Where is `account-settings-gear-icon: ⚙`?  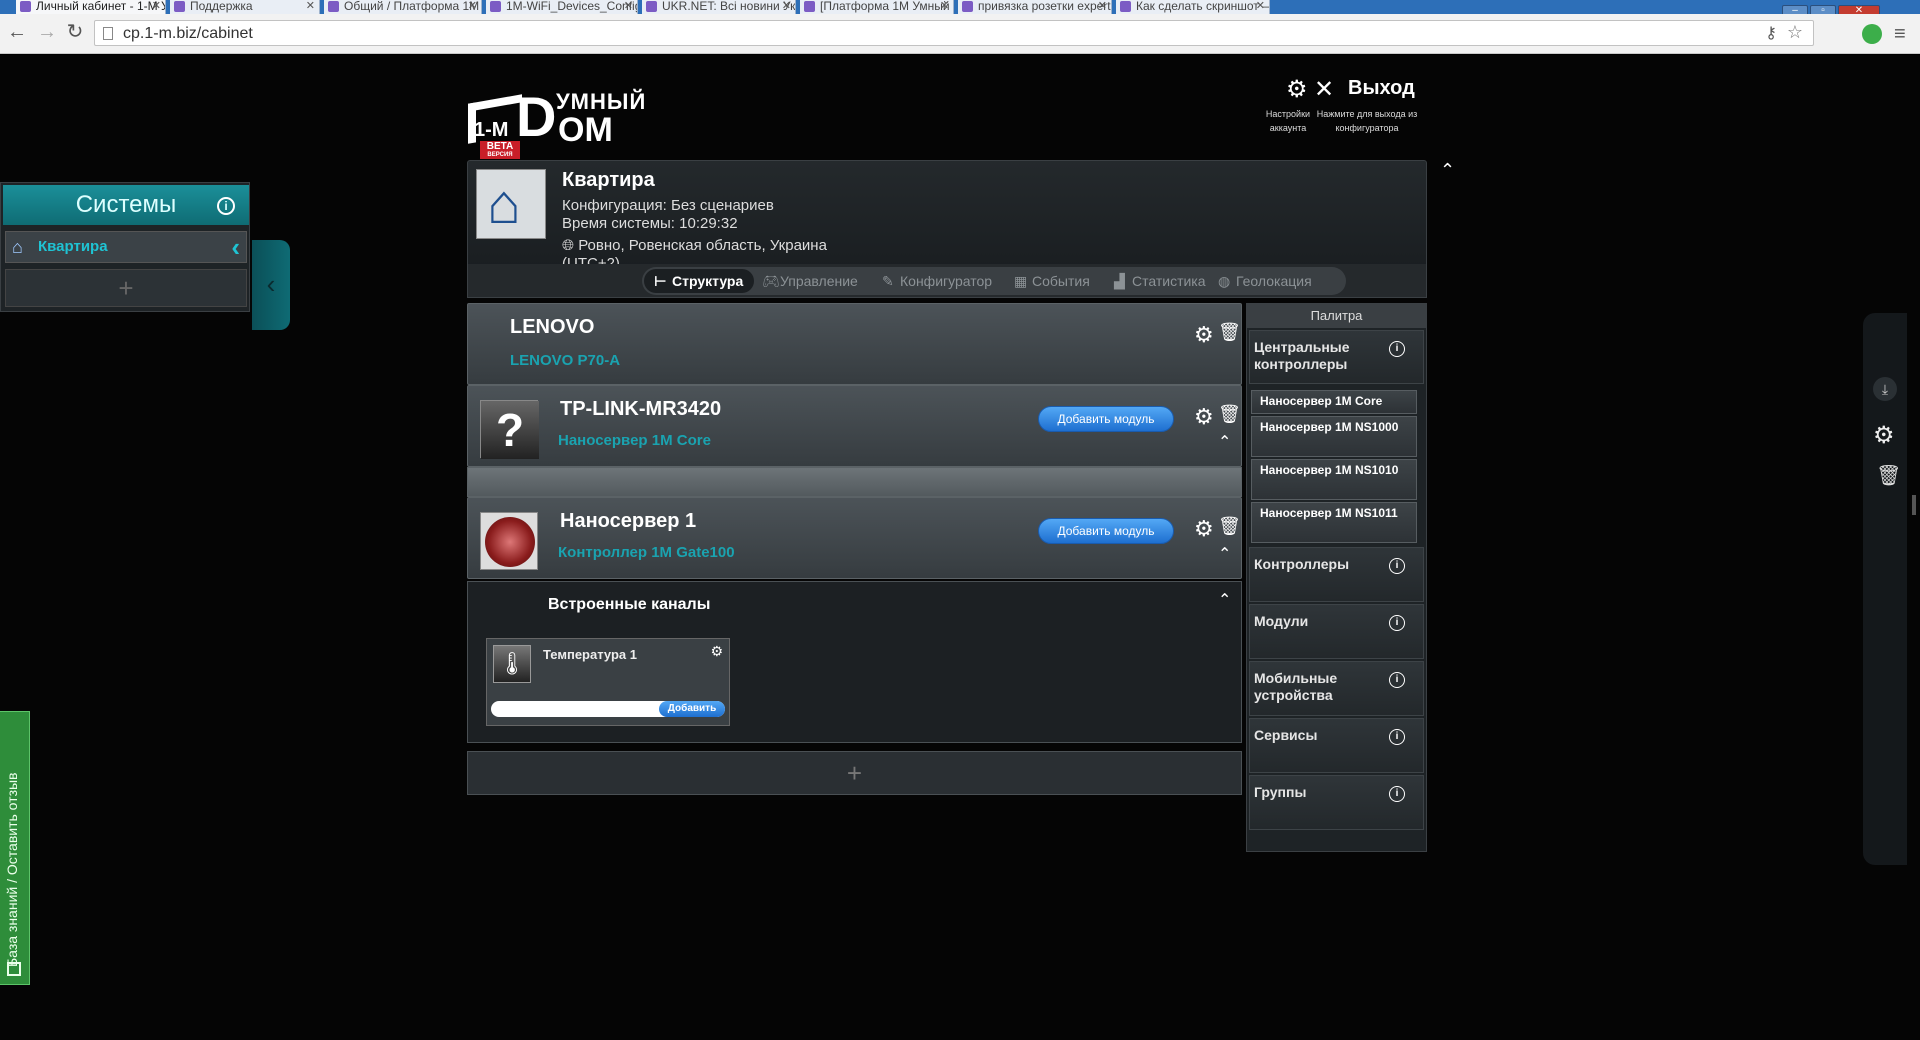 account-settings-gear-icon: ⚙ is located at coordinates (1297, 89).